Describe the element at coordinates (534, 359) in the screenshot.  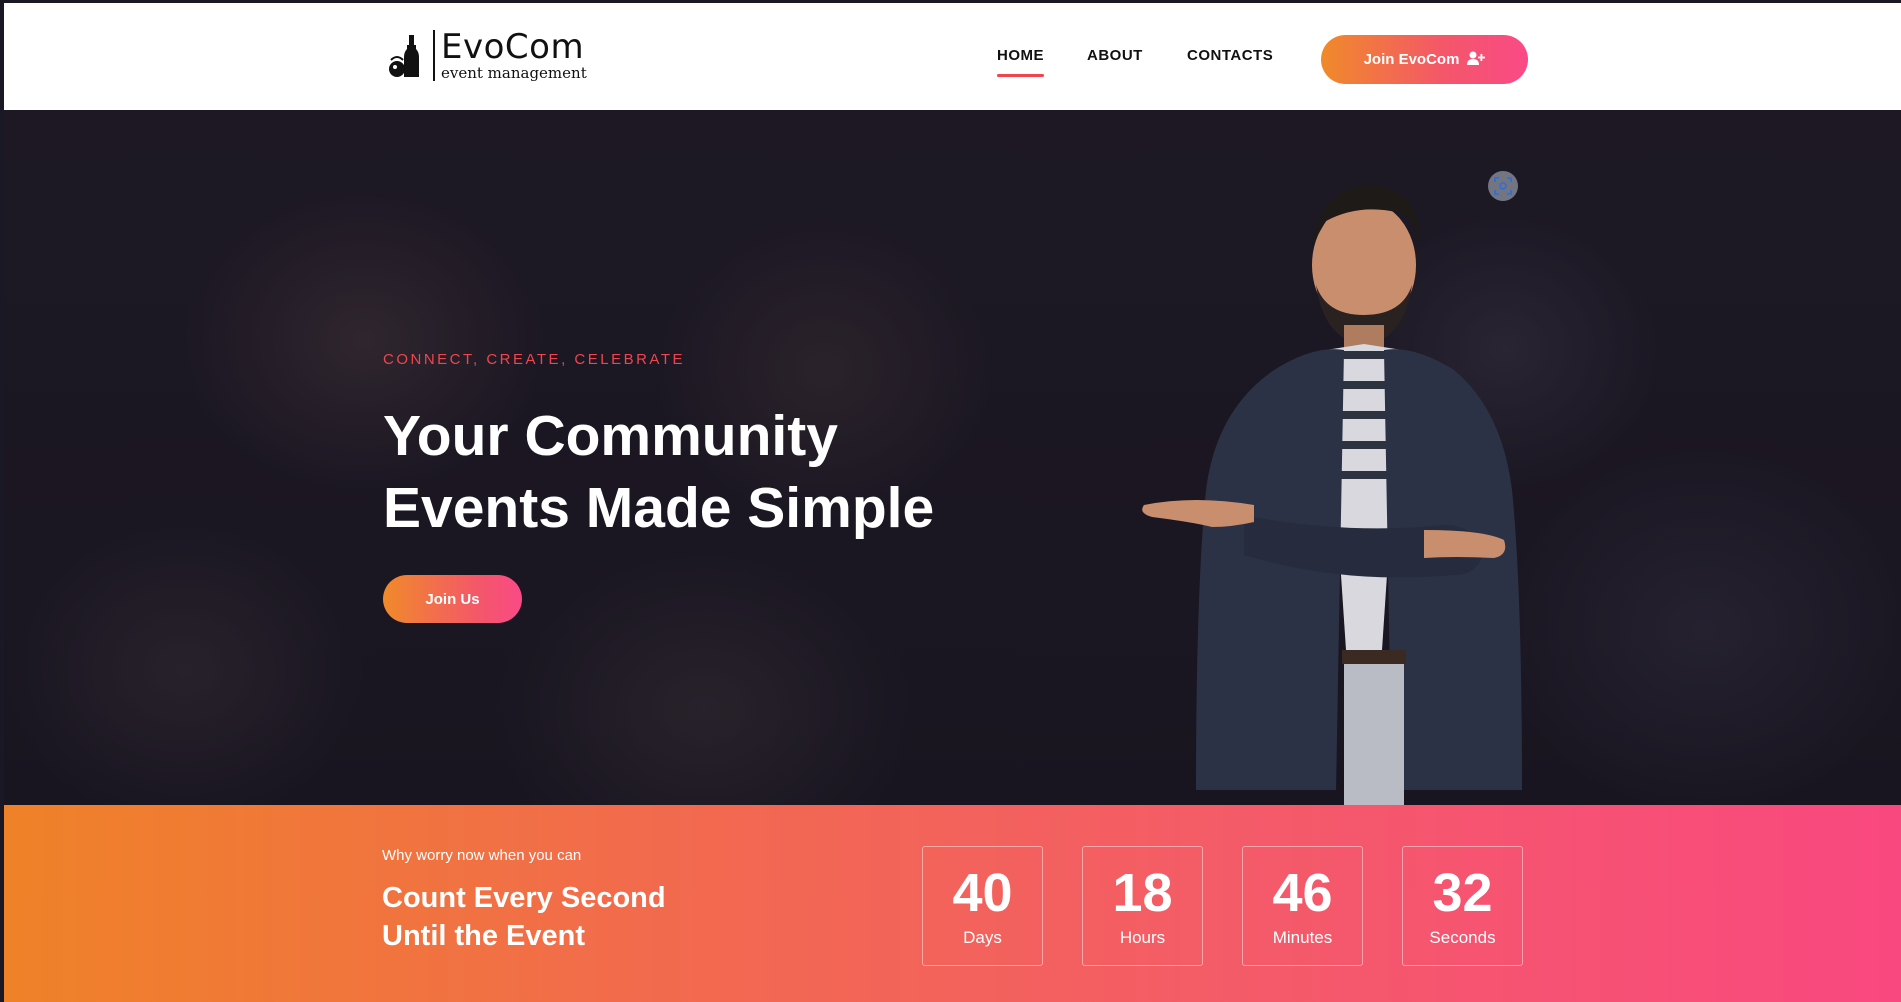
I see `hero-eyebrow: CONNECT, CREATE, CELEBRATE` at that location.